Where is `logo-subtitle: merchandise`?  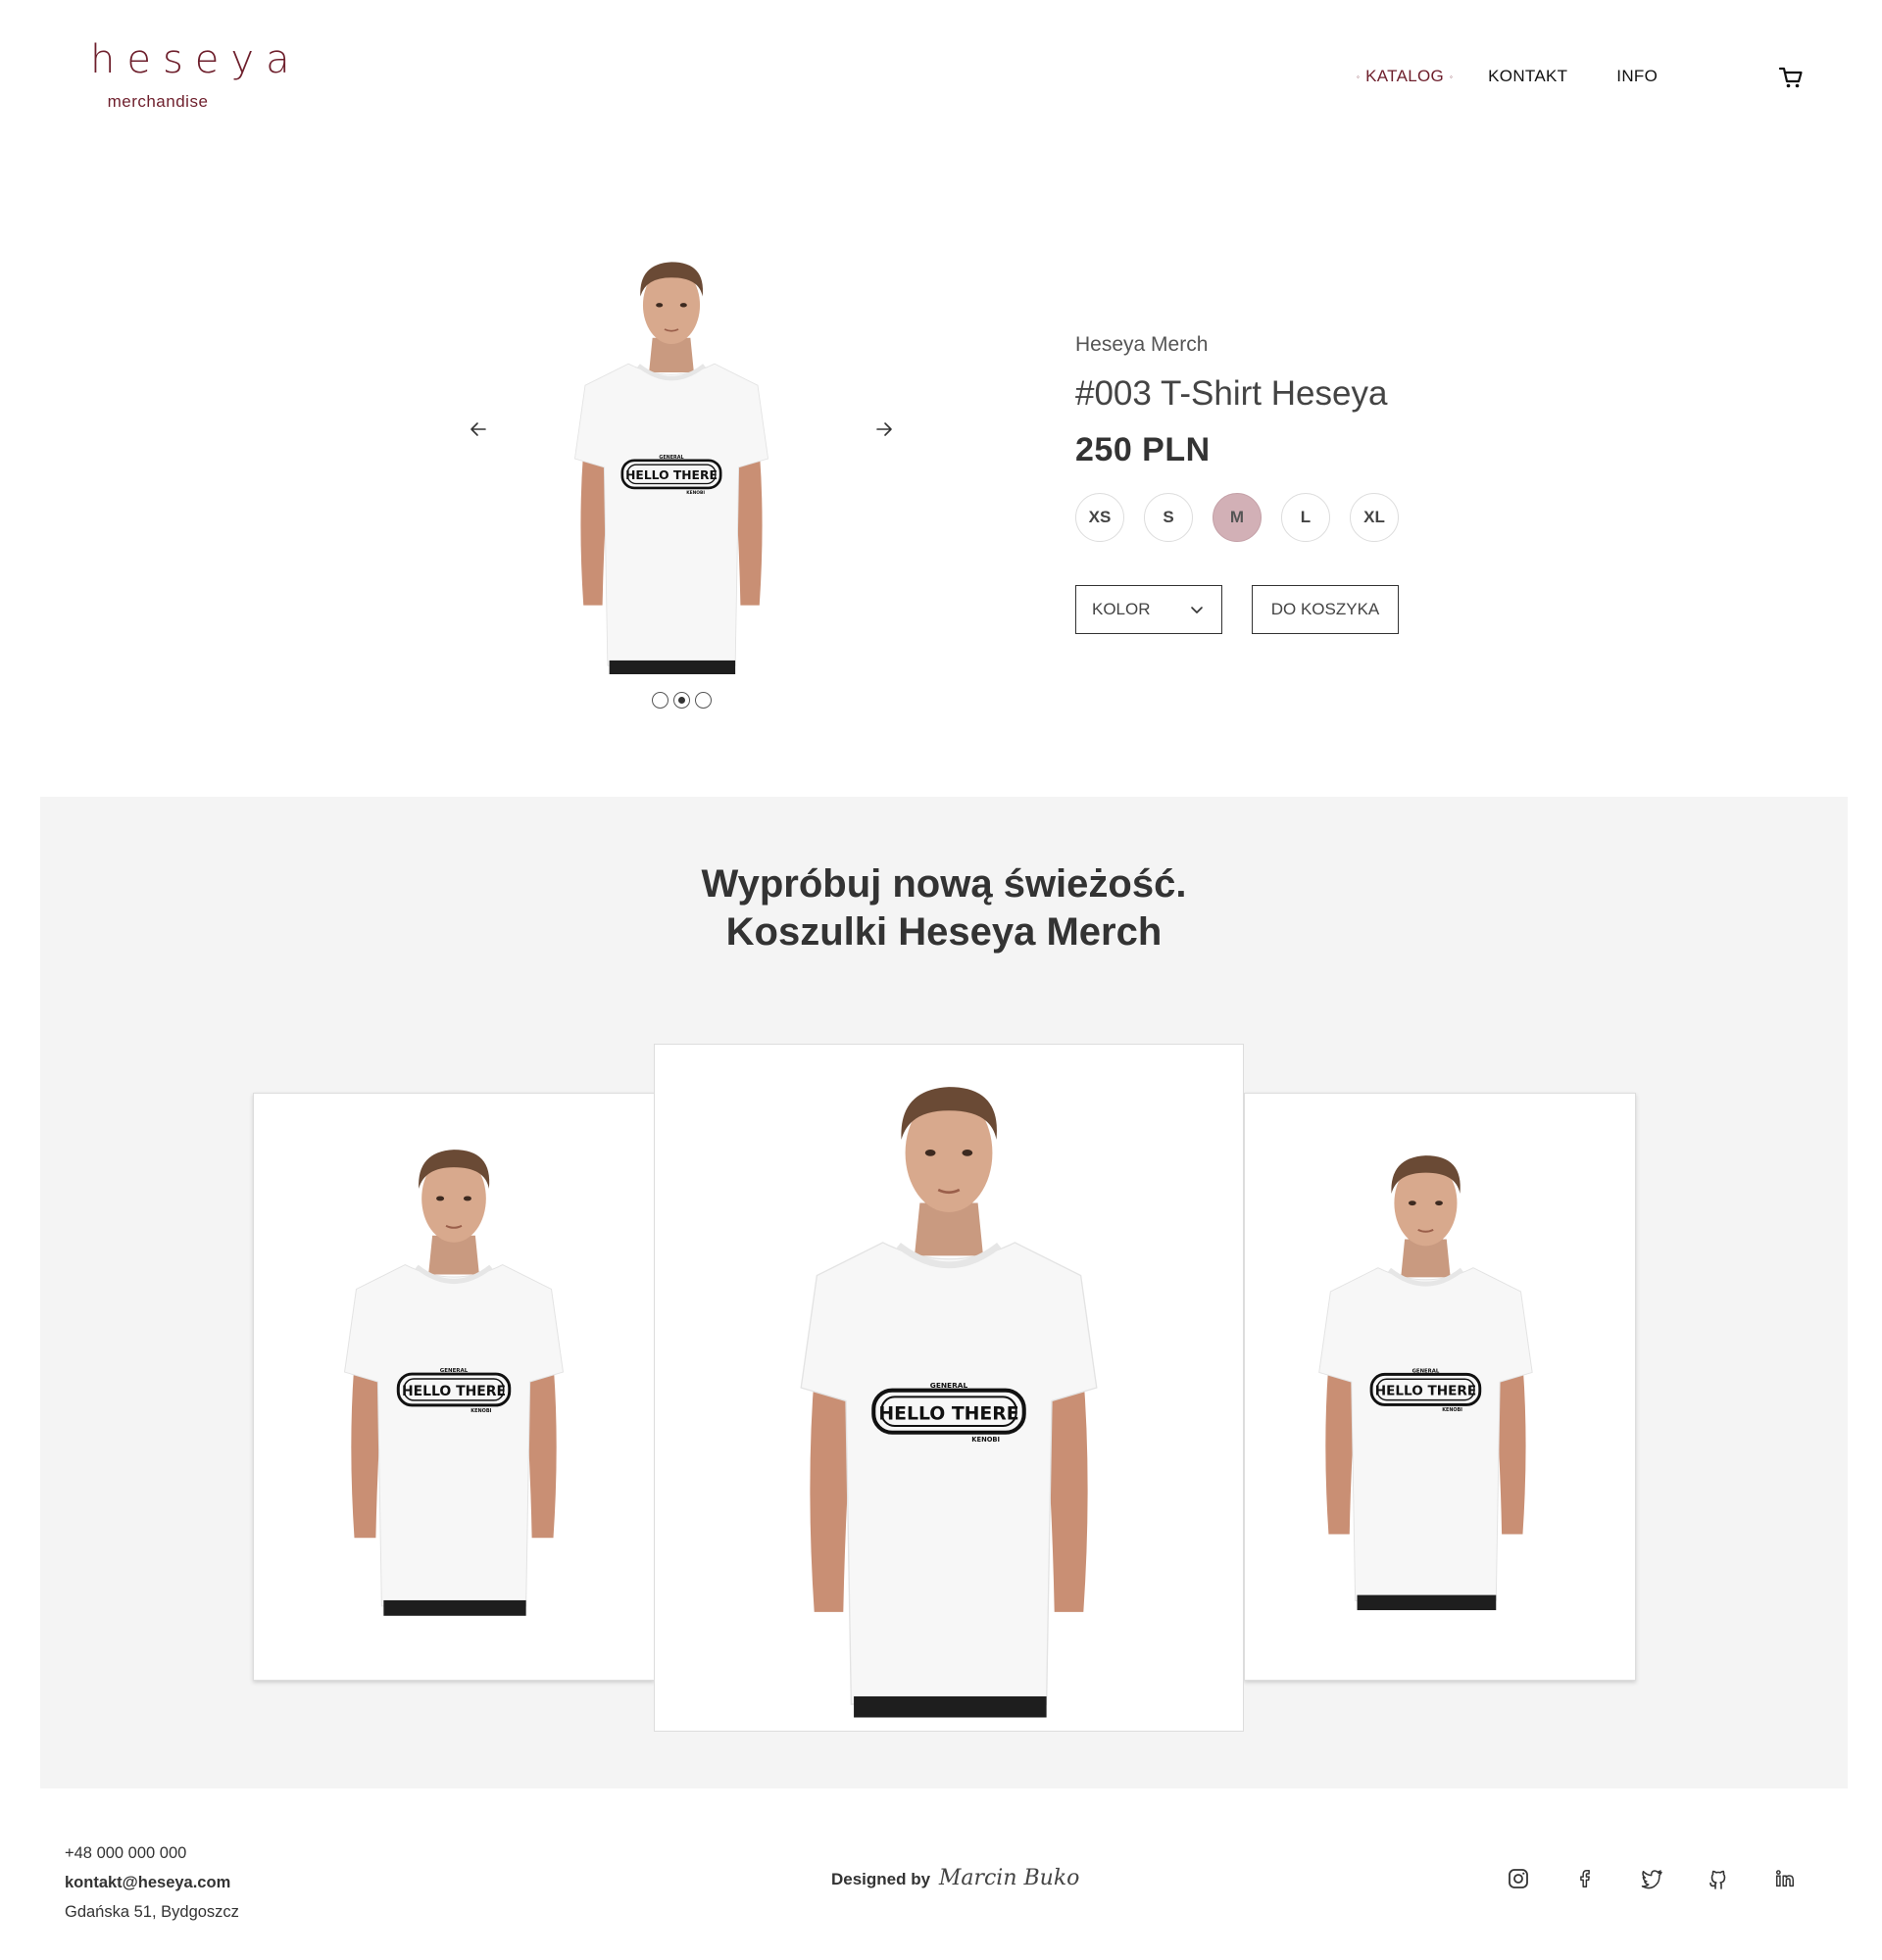 logo-subtitle: merchandise is located at coordinates (158, 101).